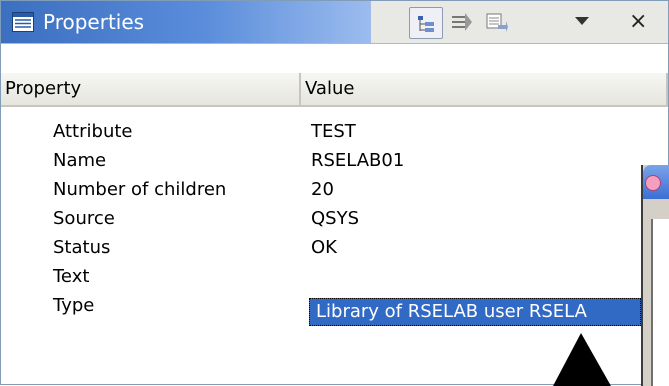 Image resolution: width=669 pixels, height=386 pixels. I want to click on advanced-properties-icon, so click(497, 22).